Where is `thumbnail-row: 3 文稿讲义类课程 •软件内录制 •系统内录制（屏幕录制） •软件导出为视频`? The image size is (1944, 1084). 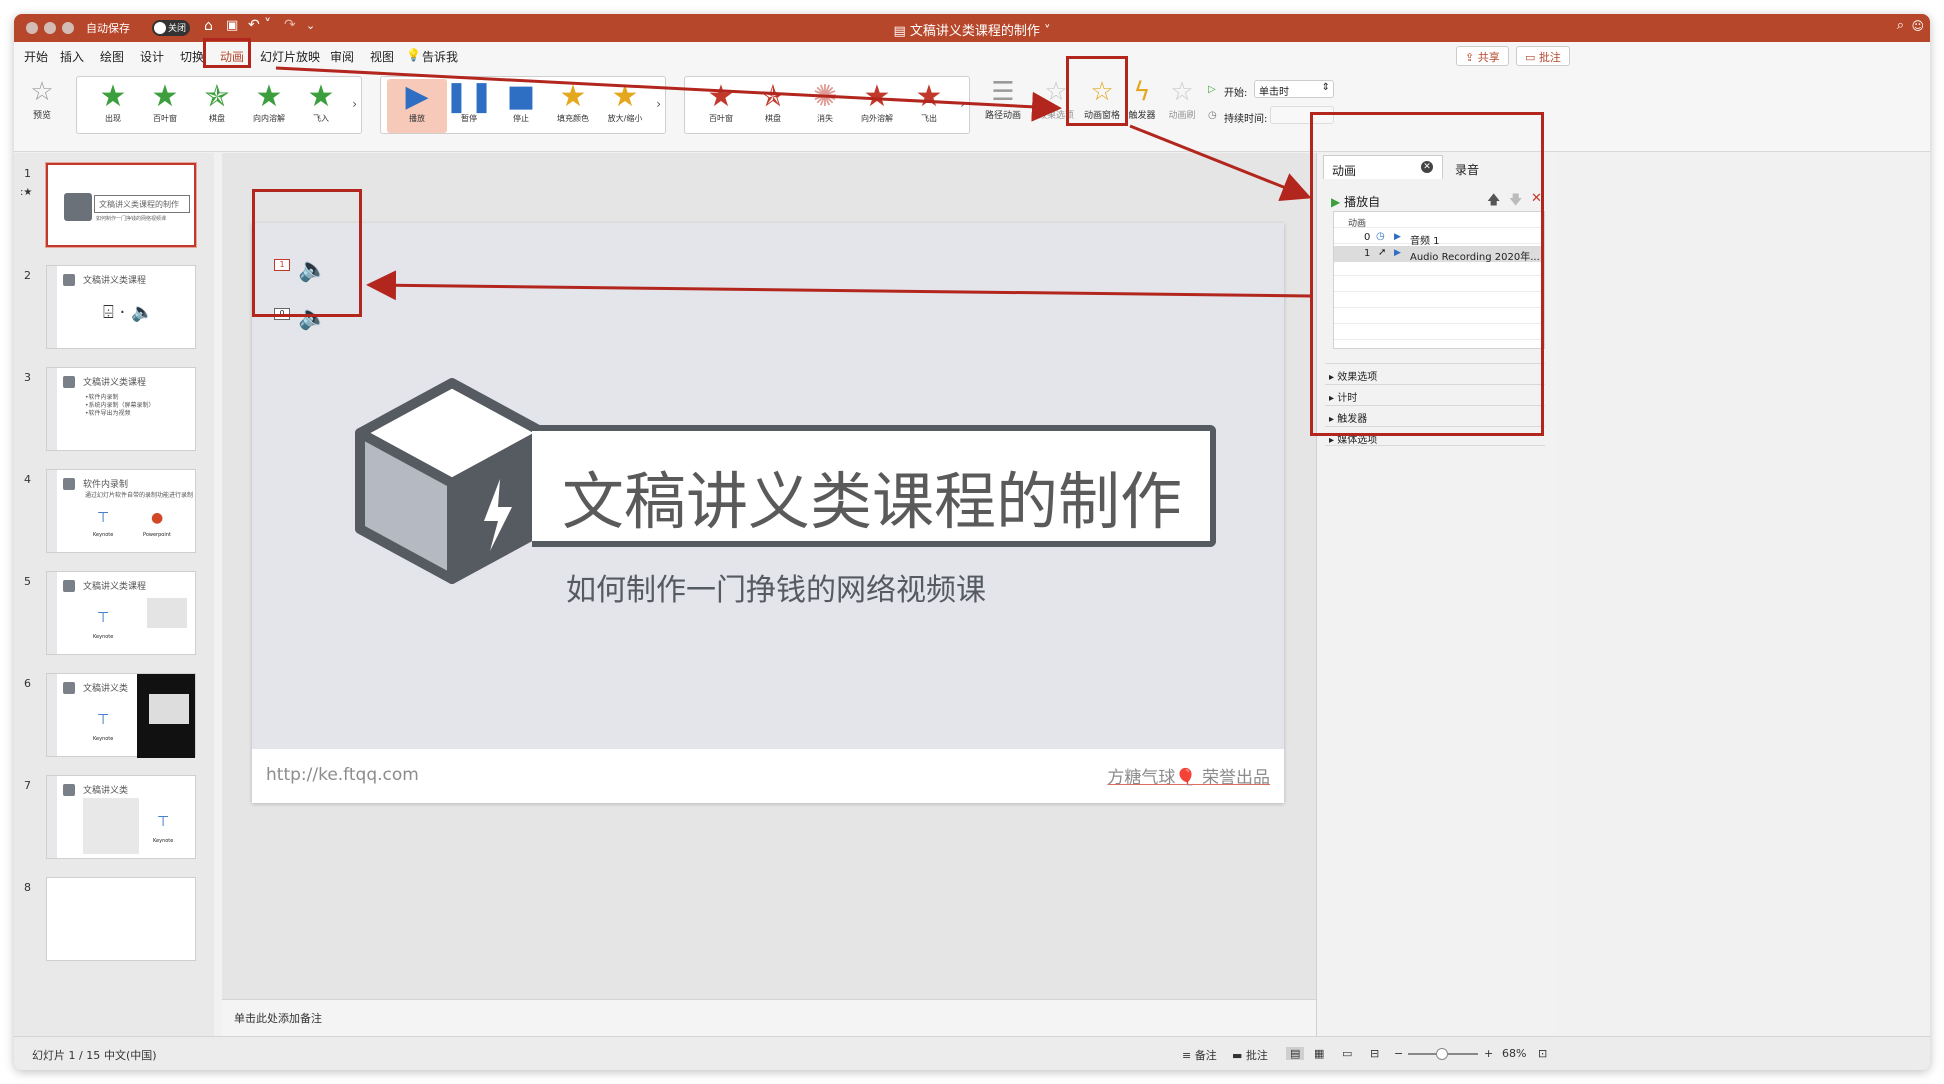 thumbnail-row: 3 文稿讲义类课程 •软件内录制 •系统内录制（屏幕录制） •软件导出为视频 is located at coordinates (114, 418).